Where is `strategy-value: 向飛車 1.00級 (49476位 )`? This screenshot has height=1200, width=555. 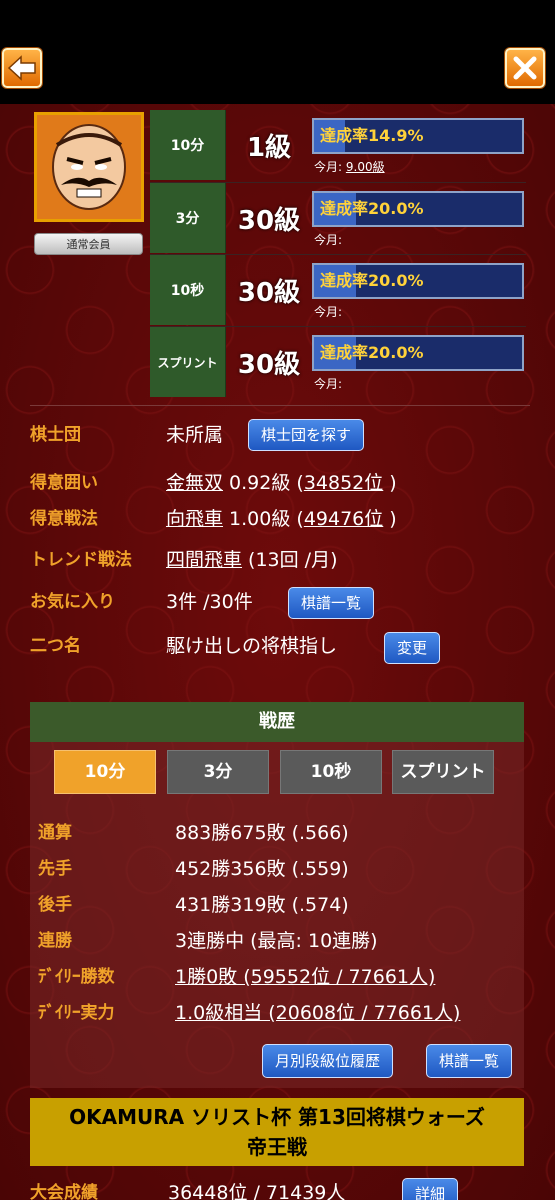
strategy-value: 向飛車 1.00級 (49476位 ) is located at coordinates (281, 519).